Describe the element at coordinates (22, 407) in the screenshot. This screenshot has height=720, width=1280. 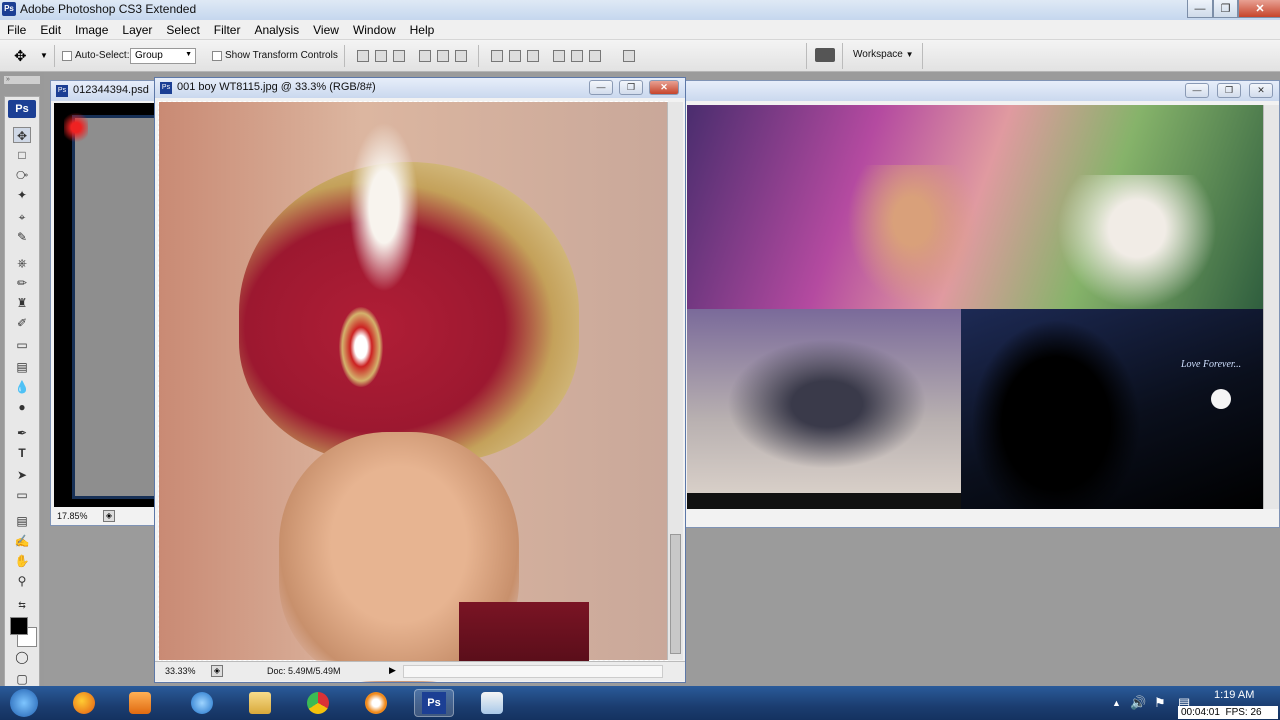
I see `dodge-tool-icon: ●` at that location.